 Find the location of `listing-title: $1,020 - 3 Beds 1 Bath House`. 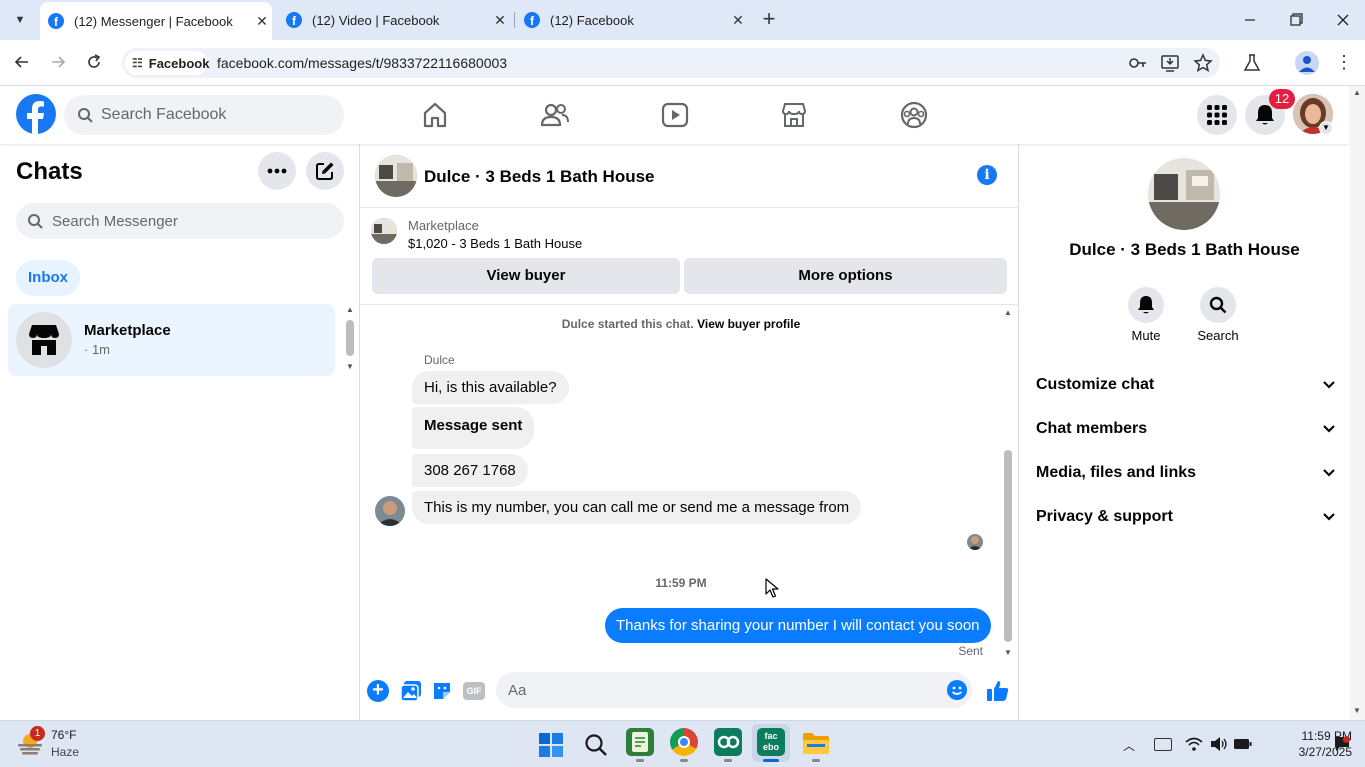

listing-title: $1,020 - 3 Beds 1 Bath House is located at coordinates (495, 243).